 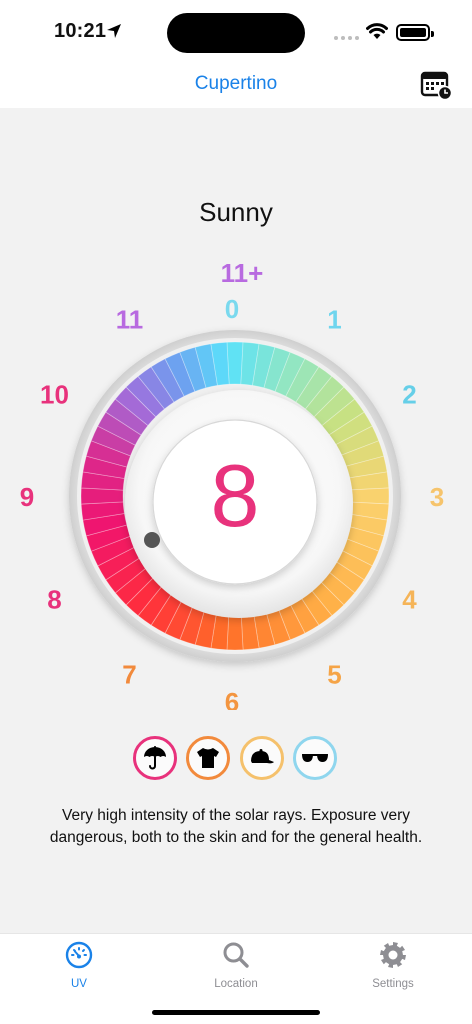 I want to click on cap-advice, so click(x=262, y=758).